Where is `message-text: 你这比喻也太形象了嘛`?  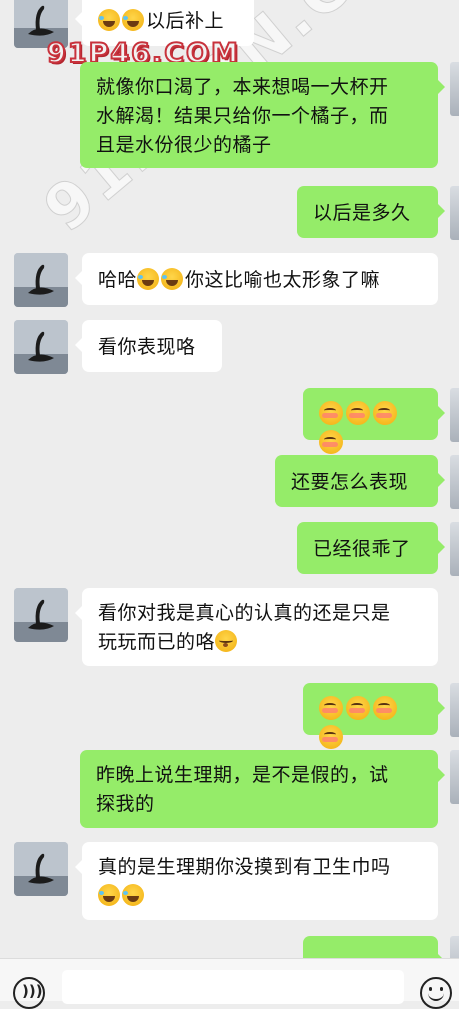 message-text: 你这比喻也太形象了嘛 is located at coordinates (283, 280).